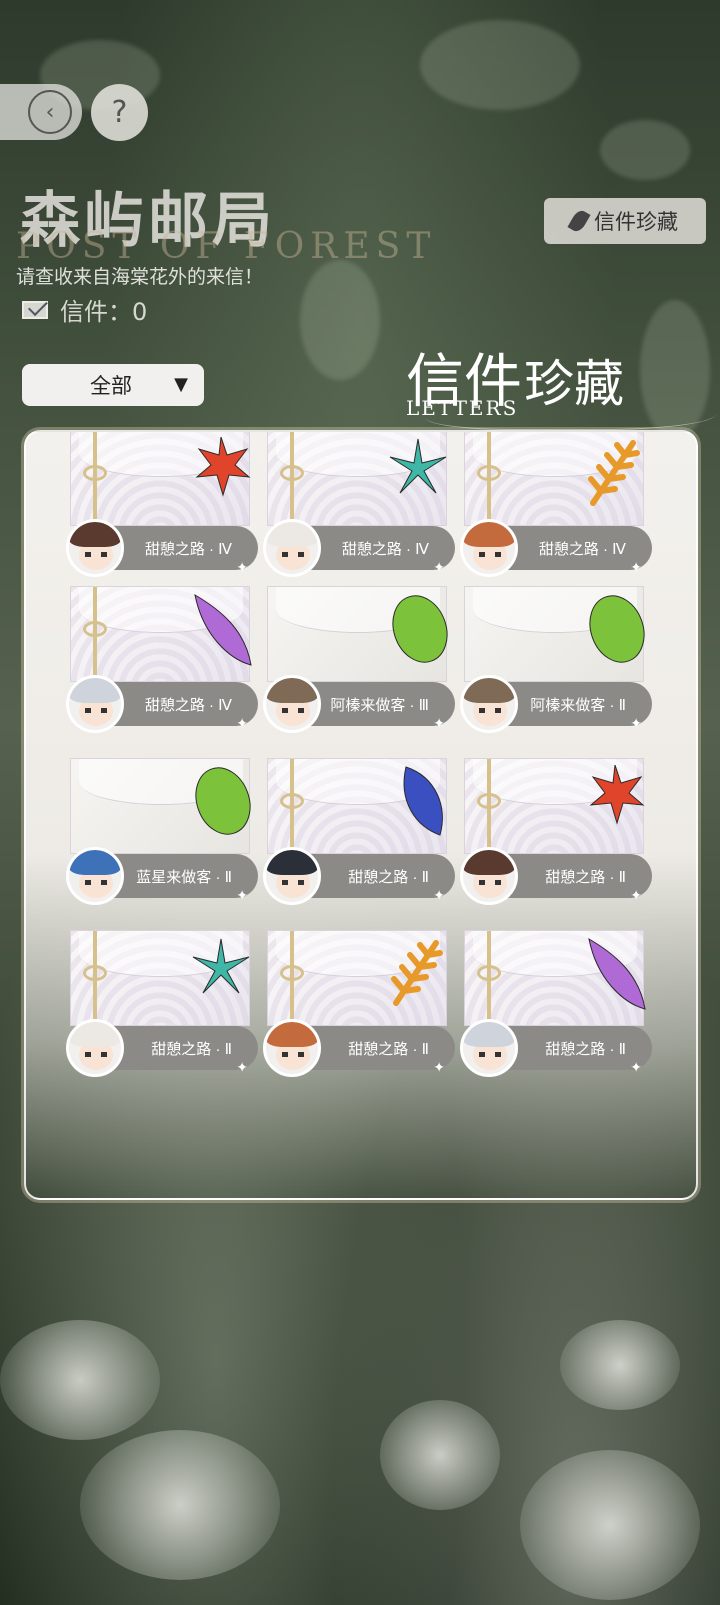 The image size is (720, 1605). What do you see at coordinates (162, 831) in the screenshot?
I see `letter-card: 蓝星来做客 · Ⅱ ✦` at bounding box center [162, 831].